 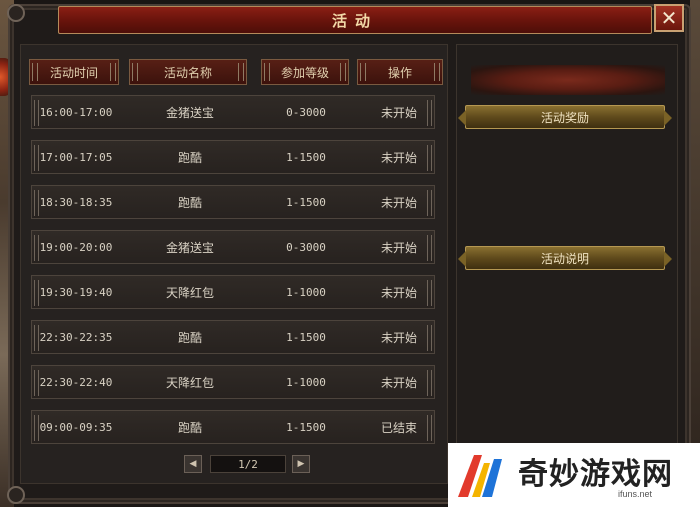 I want to click on watermark-brand: 奇妙游戏网, so click(x=595, y=474).